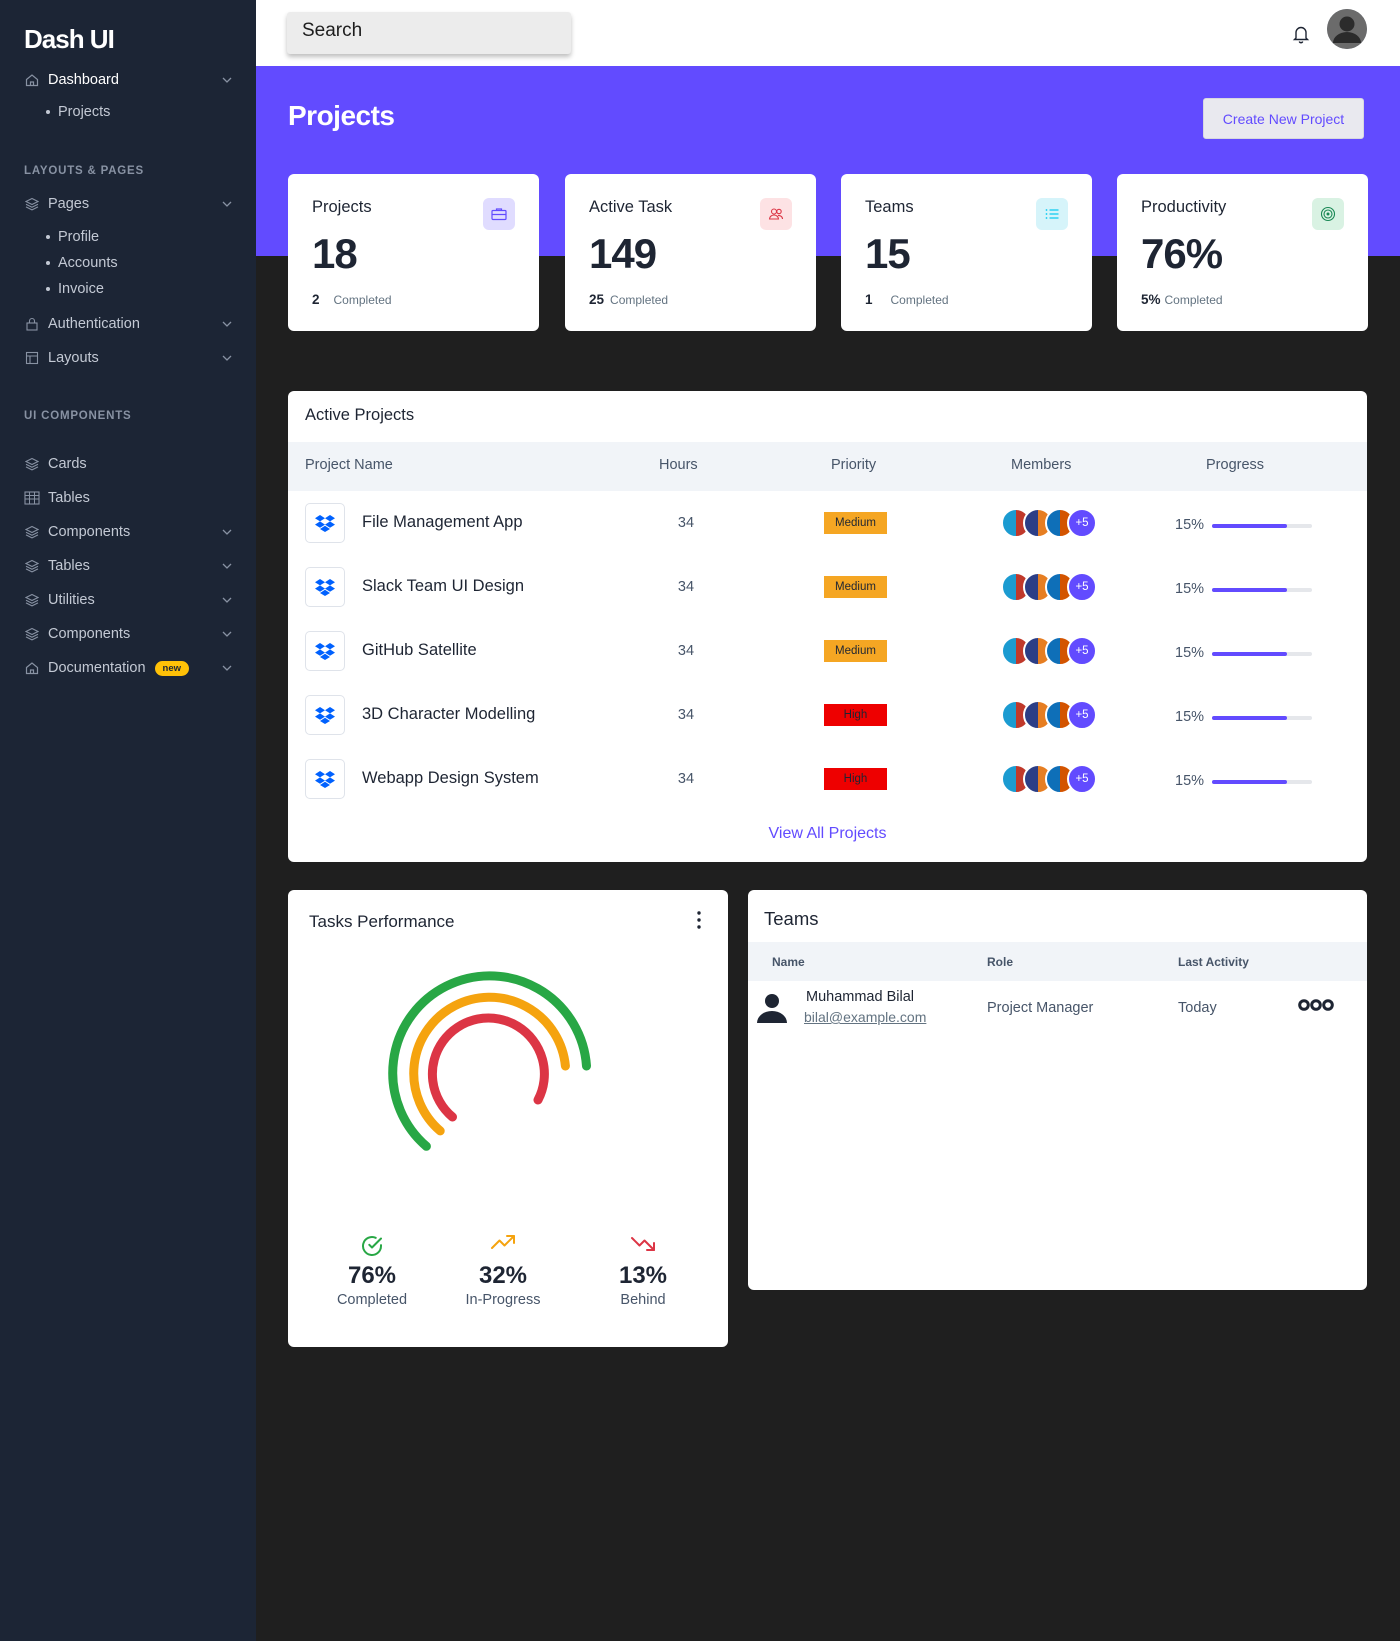 This screenshot has width=1400, height=1641. Describe the element at coordinates (966, 252) in the screenshot. I see `stat-card-teams: Teams 15 1 Completed` at that location.